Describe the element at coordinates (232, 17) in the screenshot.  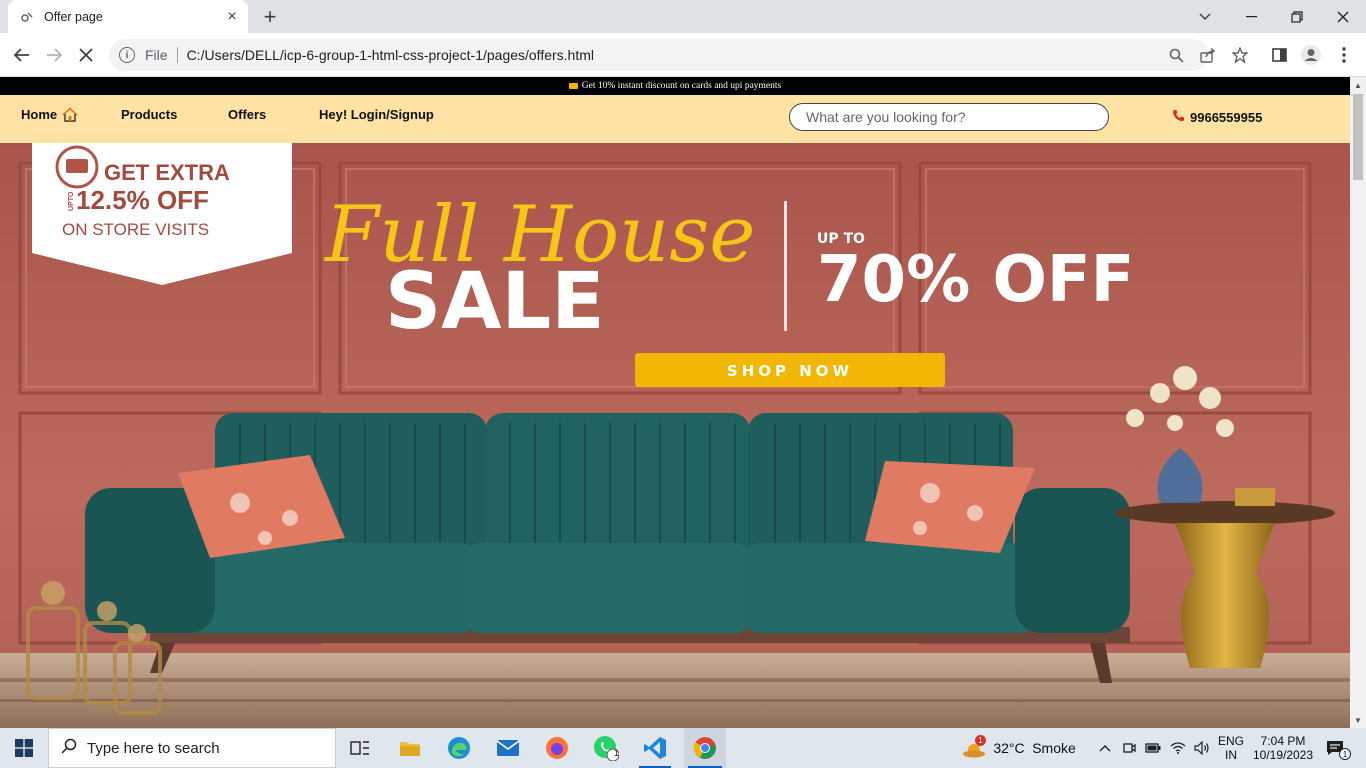
I see `tab-close-icon: ×` at that location.